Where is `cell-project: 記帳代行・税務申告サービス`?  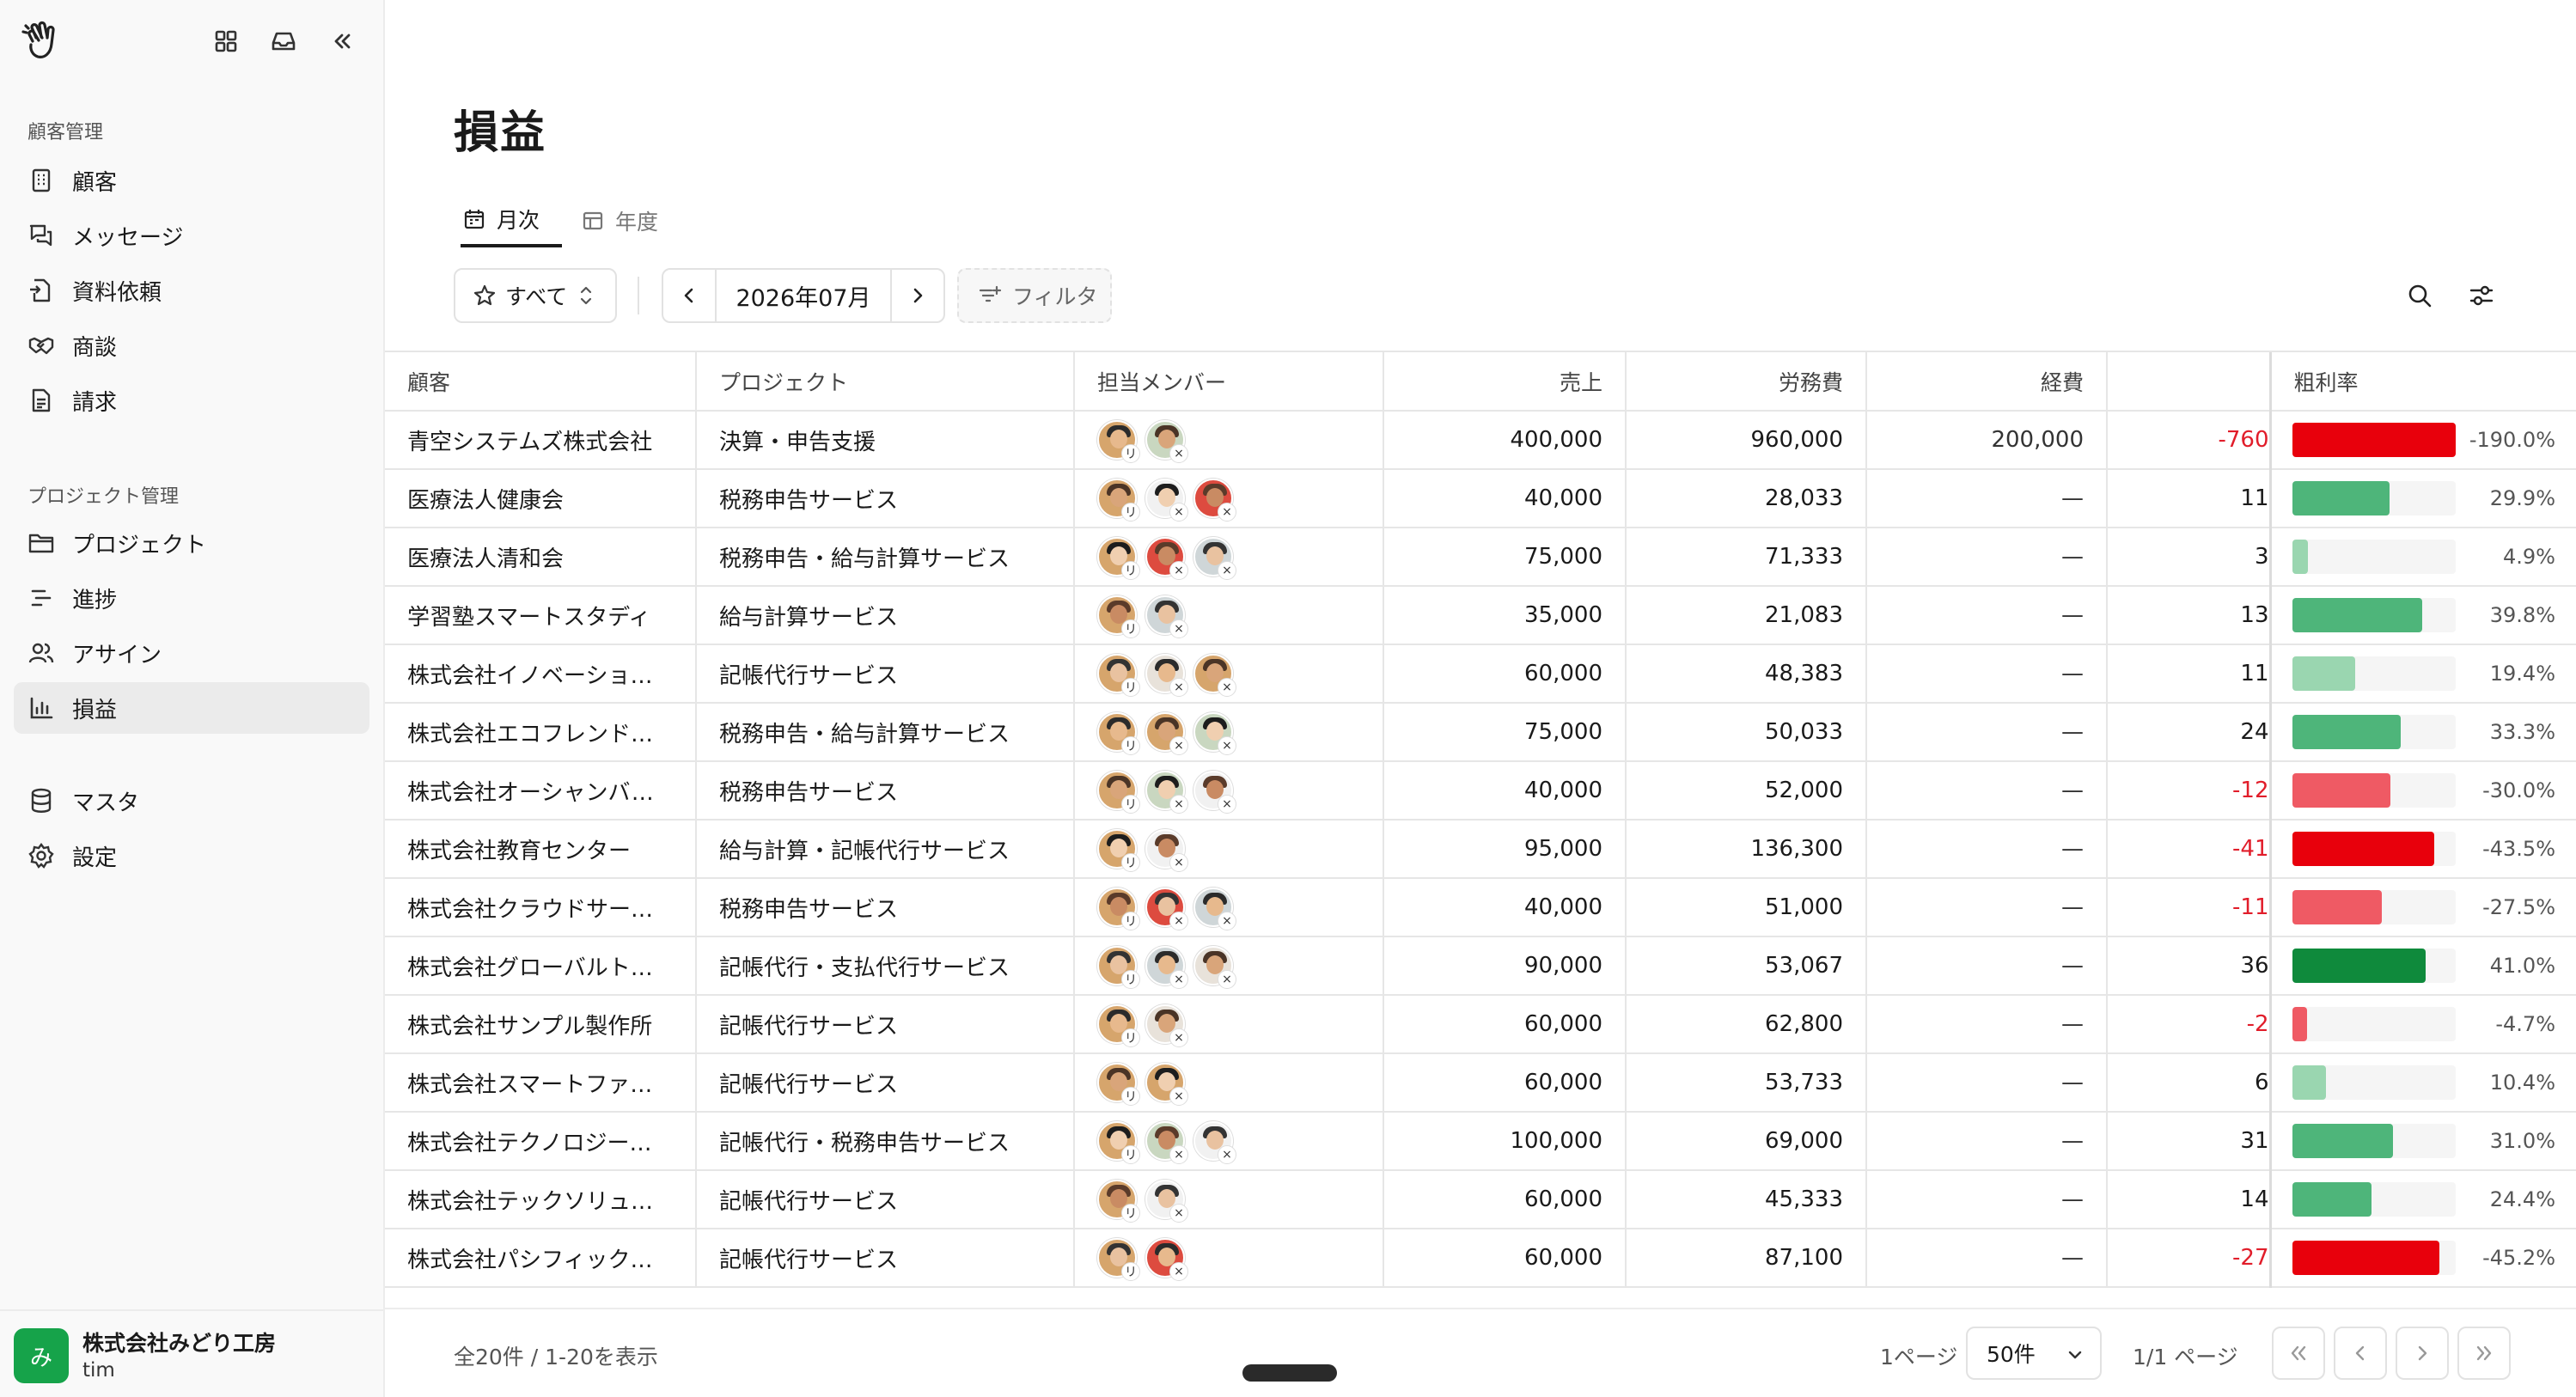
cell-project: 記帳代行・税務申告サービス is located at coordinates (885, 1142).